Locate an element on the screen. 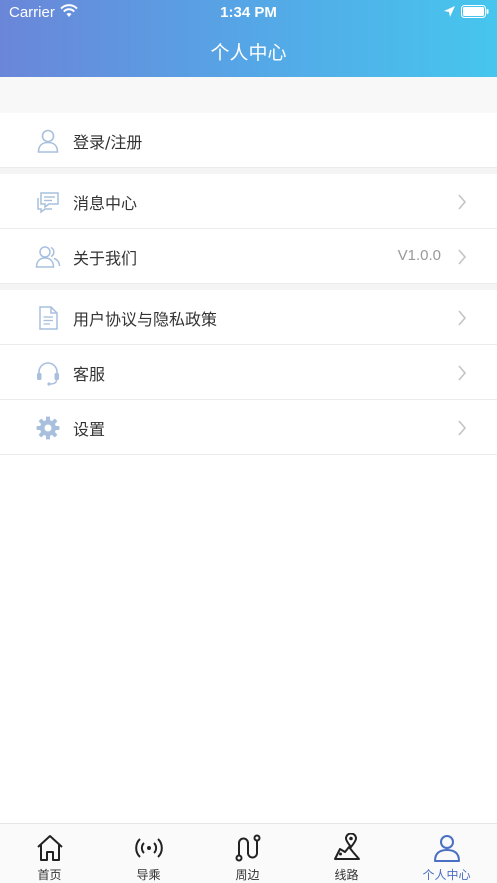  user-icon is located at coordinates (48, 141).